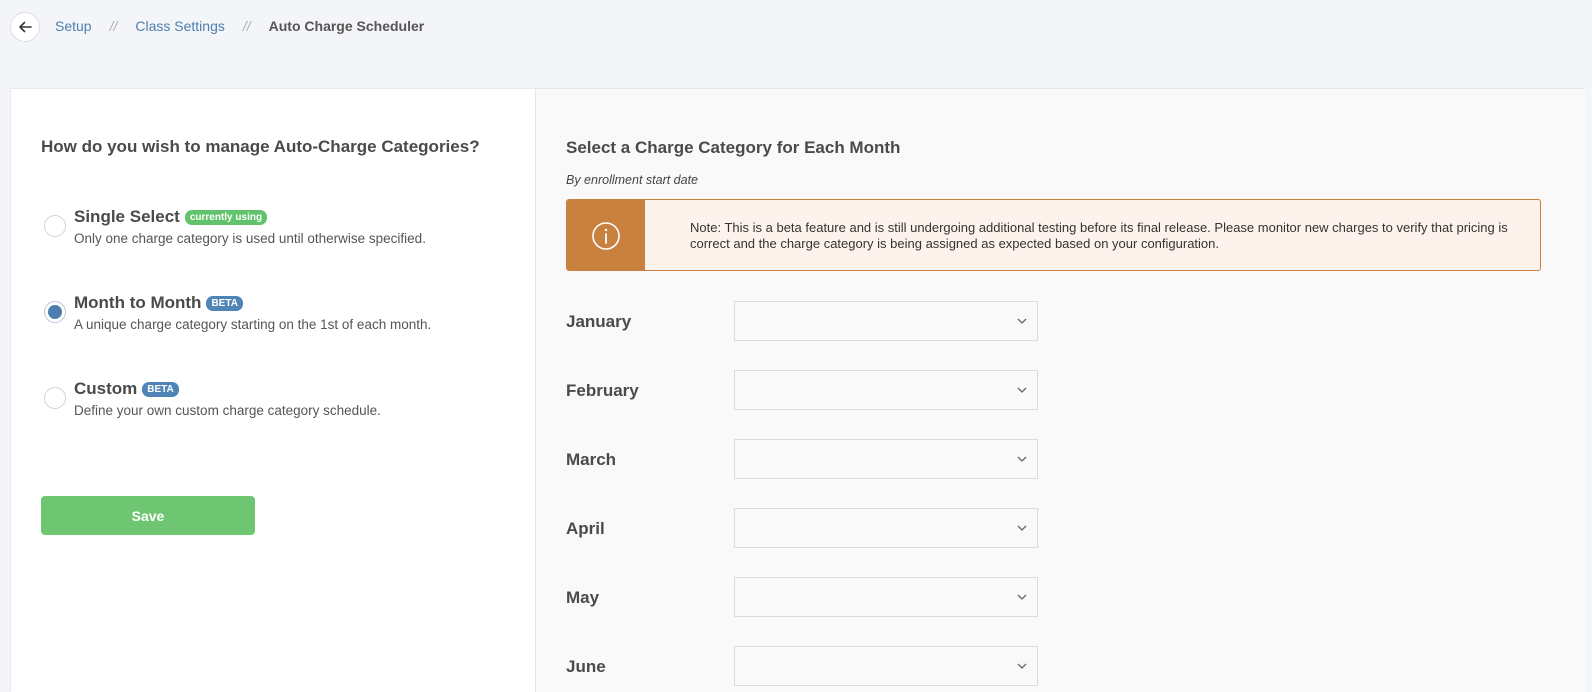 Image resolution: width=1592 pixels, height=692 pixels. I want to click on month-label: June, so click(586, 666).